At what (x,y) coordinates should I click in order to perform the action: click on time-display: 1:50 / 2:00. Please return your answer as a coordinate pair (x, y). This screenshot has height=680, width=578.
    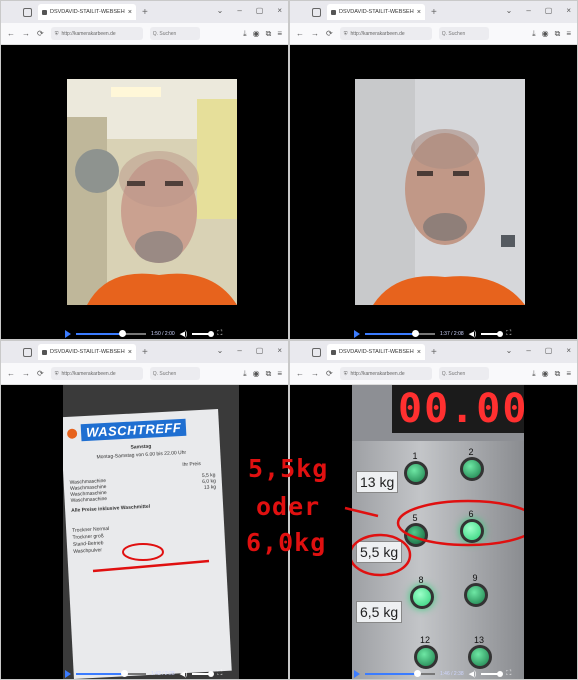
    Looking at the image, I should click on (163, 333).